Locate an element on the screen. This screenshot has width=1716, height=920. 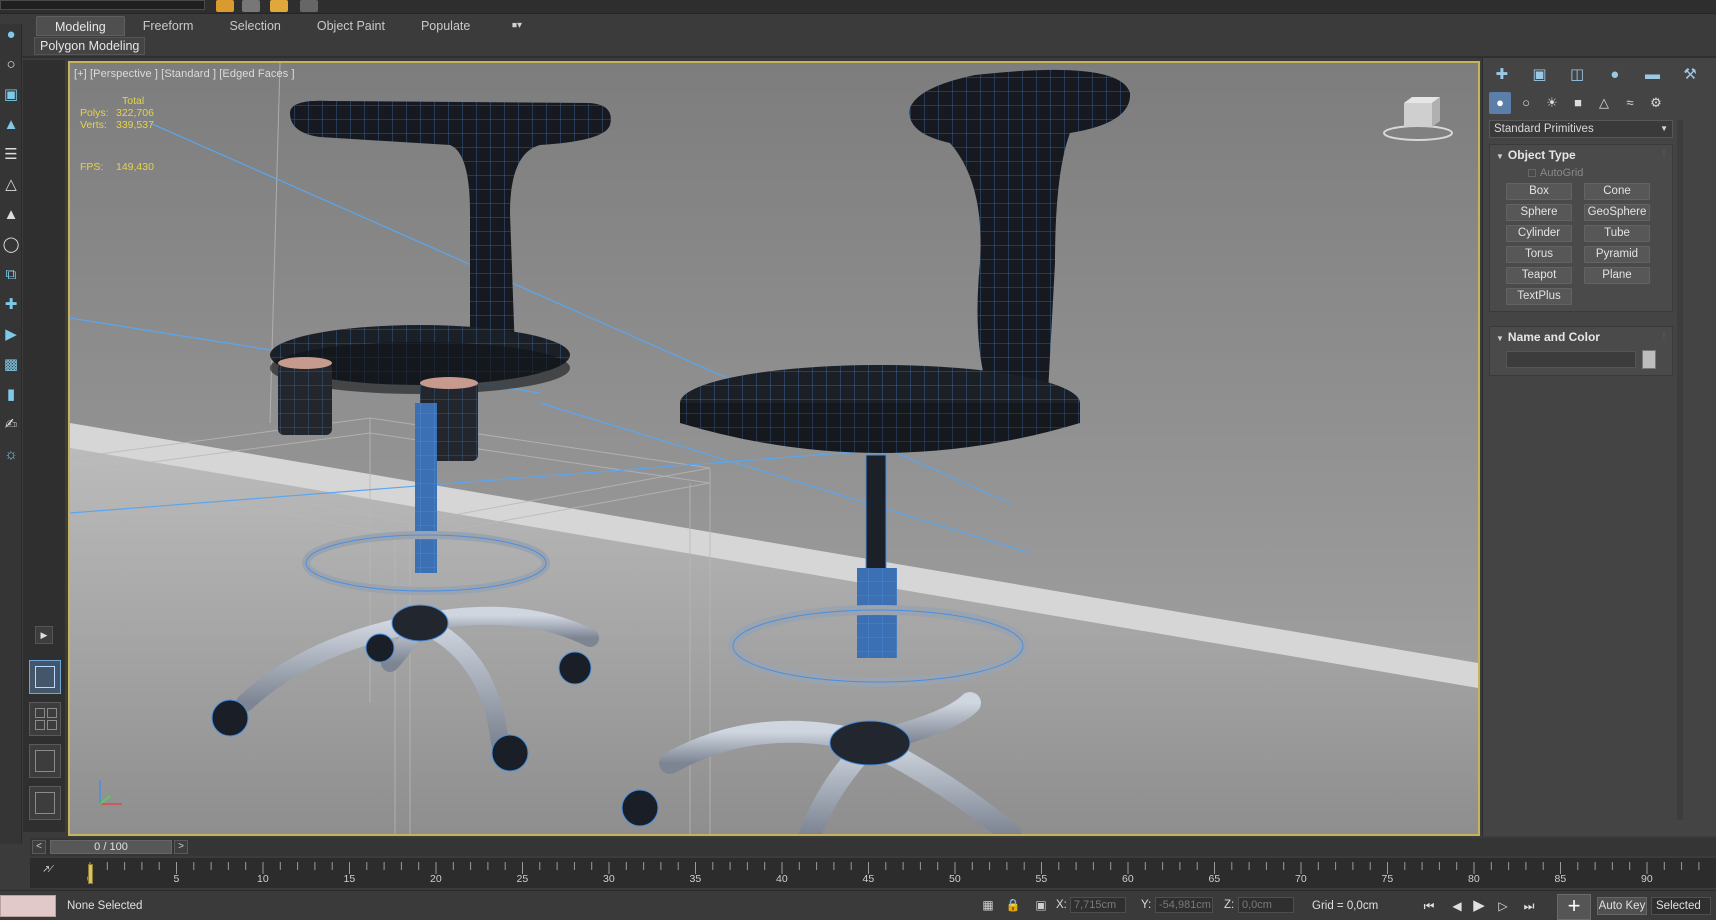
stack-icon is located at coordinates (251, 6).